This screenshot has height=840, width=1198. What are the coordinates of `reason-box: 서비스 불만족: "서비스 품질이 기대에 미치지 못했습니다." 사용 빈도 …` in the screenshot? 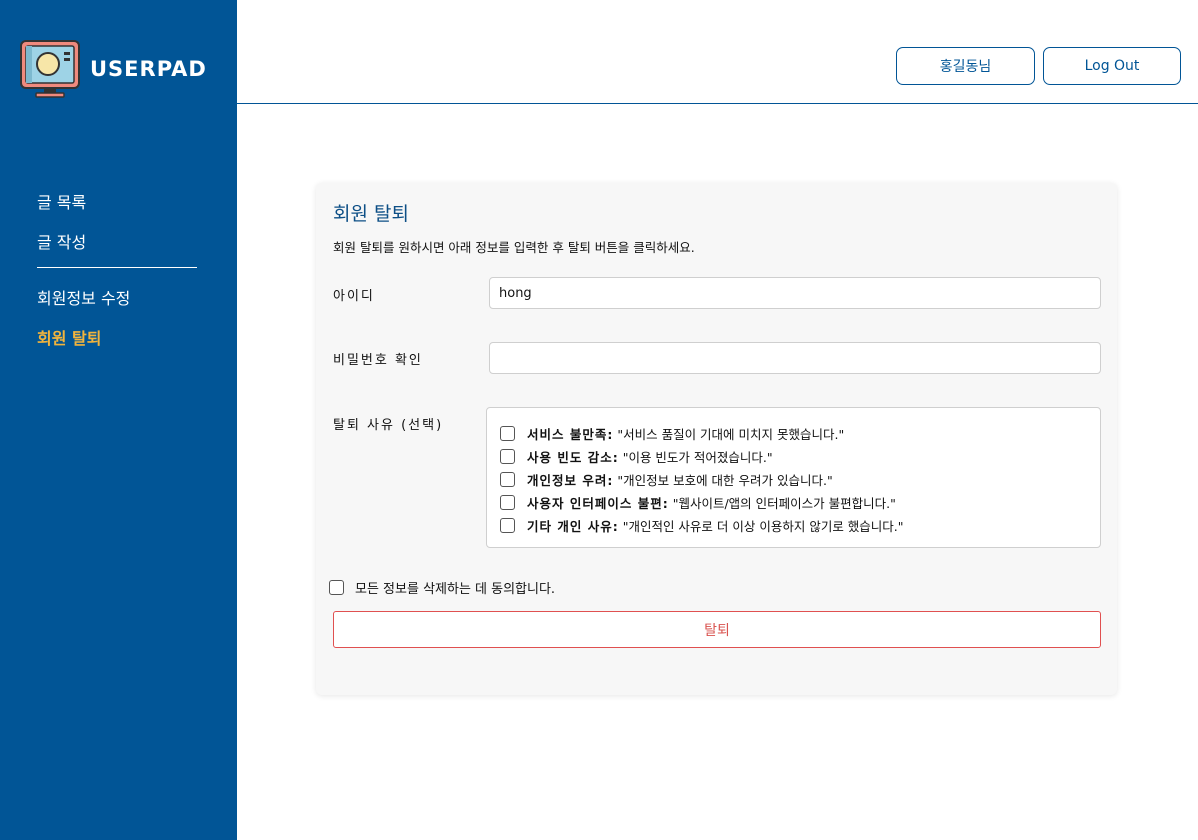 It's located at (793, 477).